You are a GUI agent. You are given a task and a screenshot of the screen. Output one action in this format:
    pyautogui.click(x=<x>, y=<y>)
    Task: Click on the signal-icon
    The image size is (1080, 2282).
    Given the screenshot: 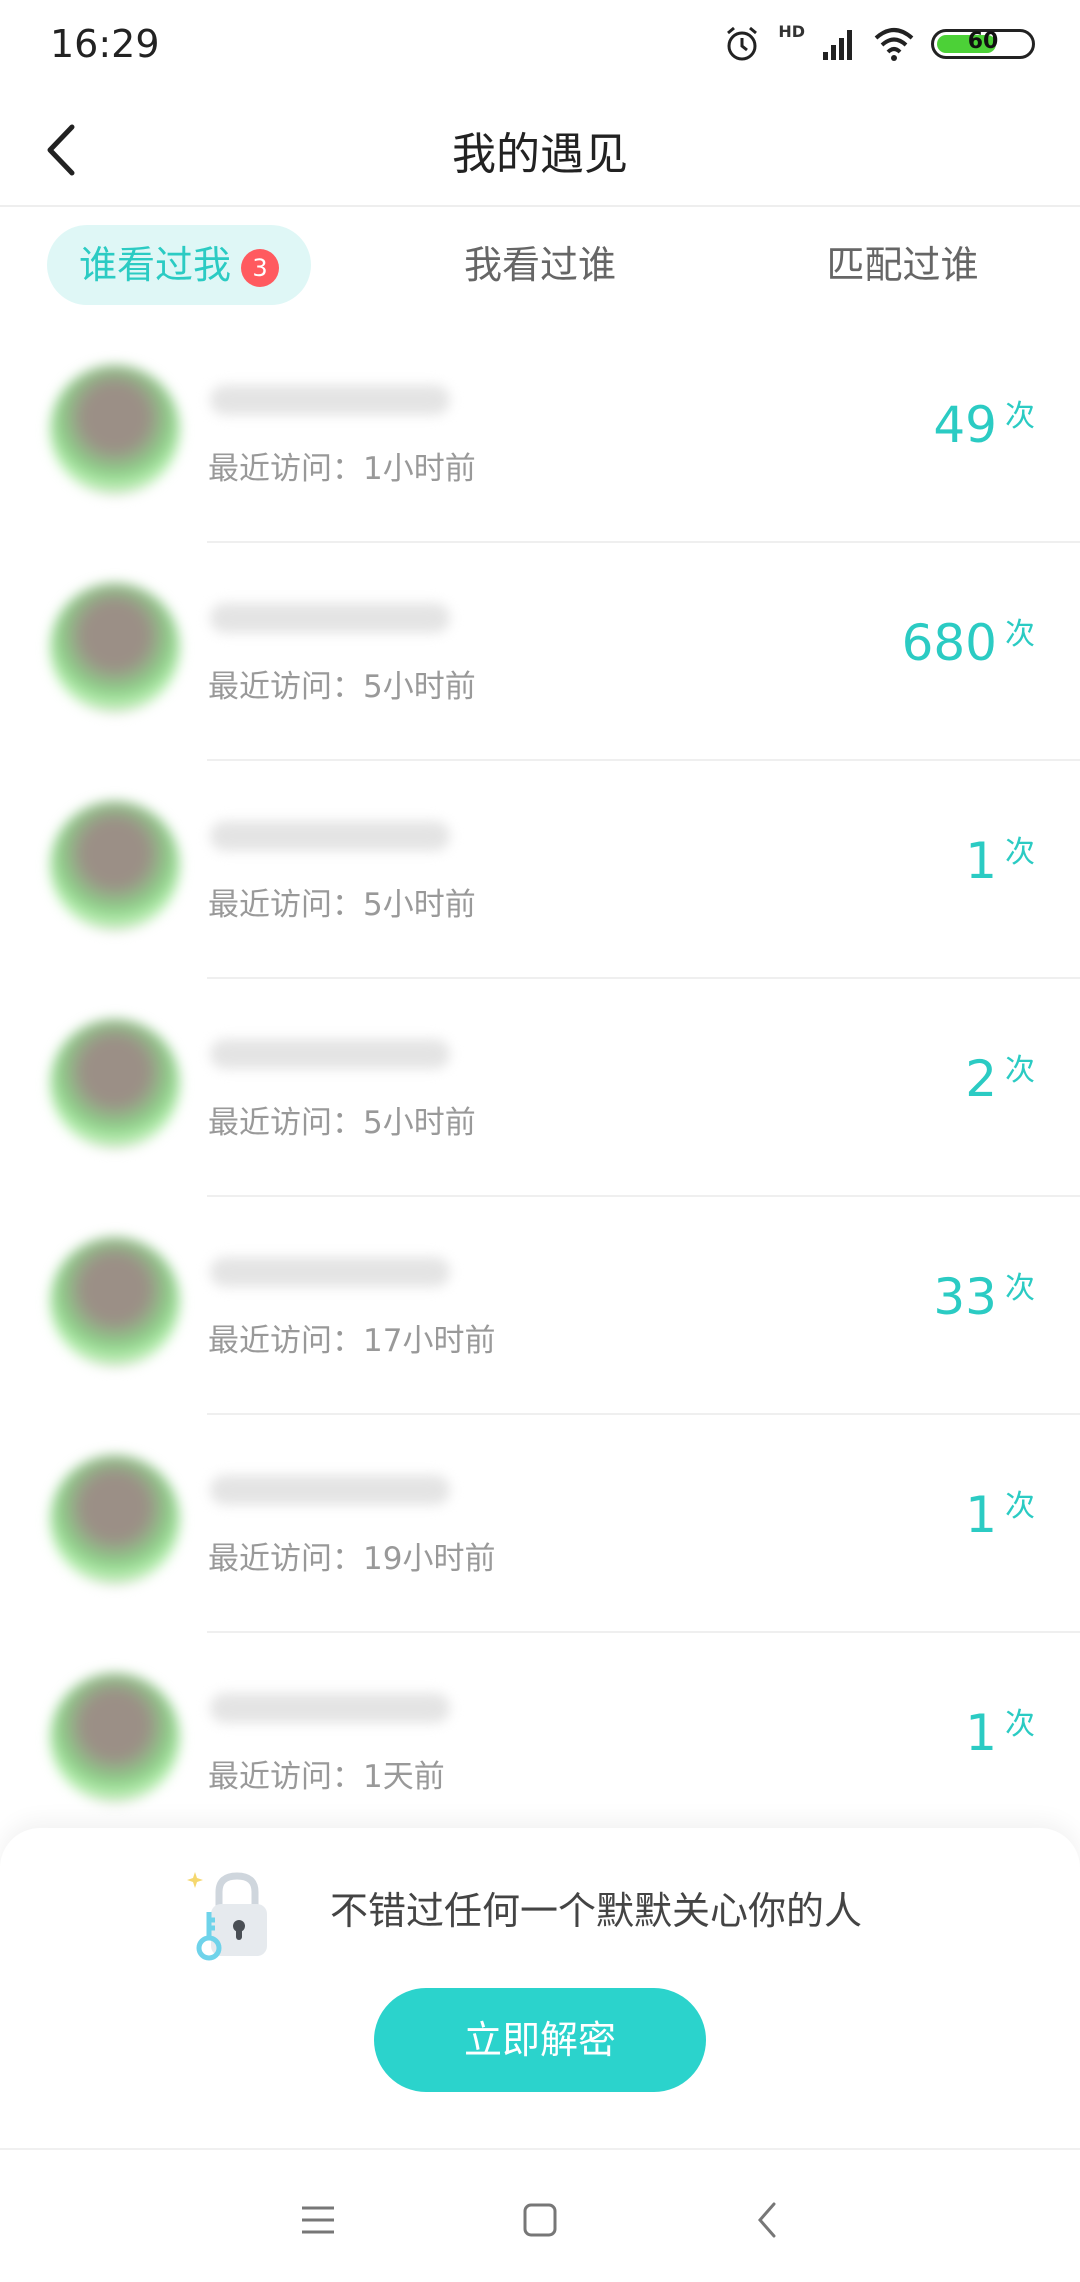 What is the action you would take?
    pyautogui.click(x=837, y=45)
    